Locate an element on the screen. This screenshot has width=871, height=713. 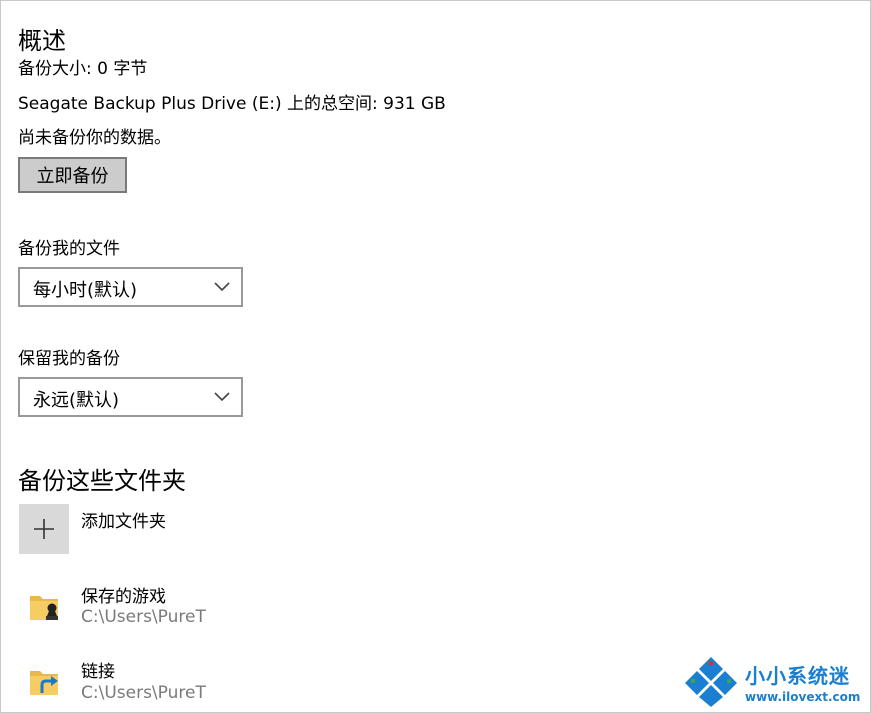
backup-now-button: 立即备份 is located at coordinates (72, 175).